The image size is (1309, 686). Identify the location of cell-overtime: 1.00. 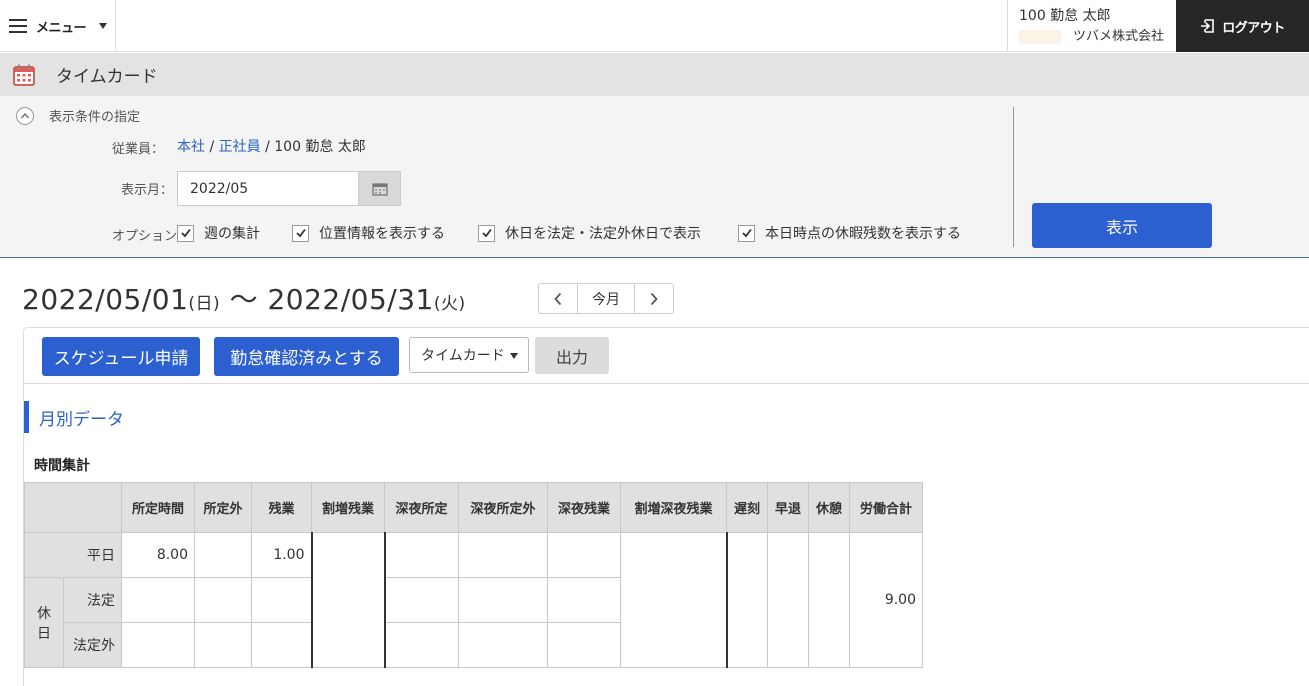
(281, 555).